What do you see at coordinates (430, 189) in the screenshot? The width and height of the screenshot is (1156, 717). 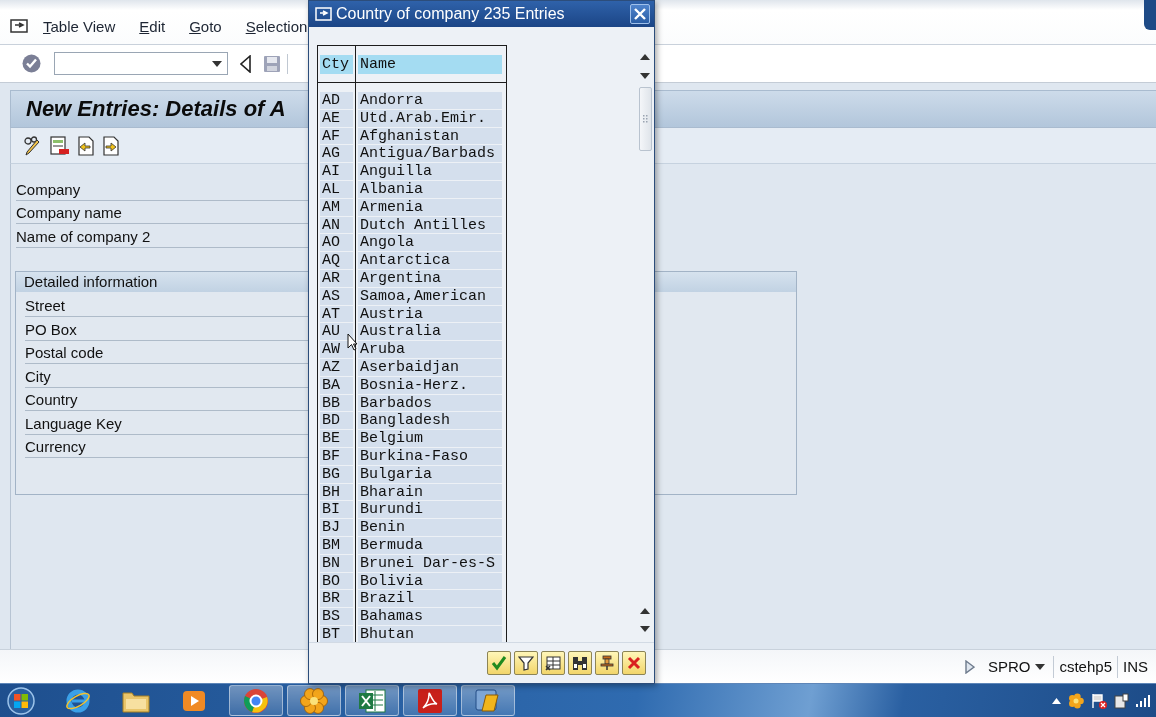 I see `table-cell: Albania` at bounding box center [430, 189].